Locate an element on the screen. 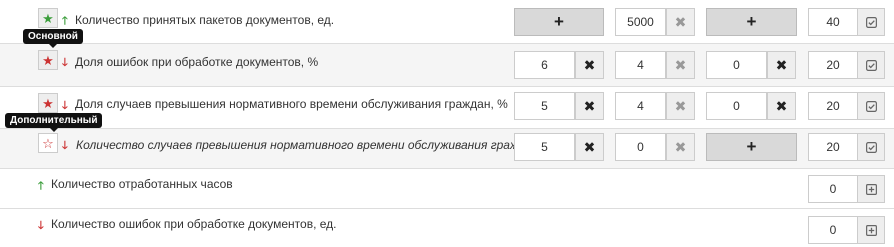 The image size is (894, 247). value-input: 5000 is located at coordinates (640, 22).